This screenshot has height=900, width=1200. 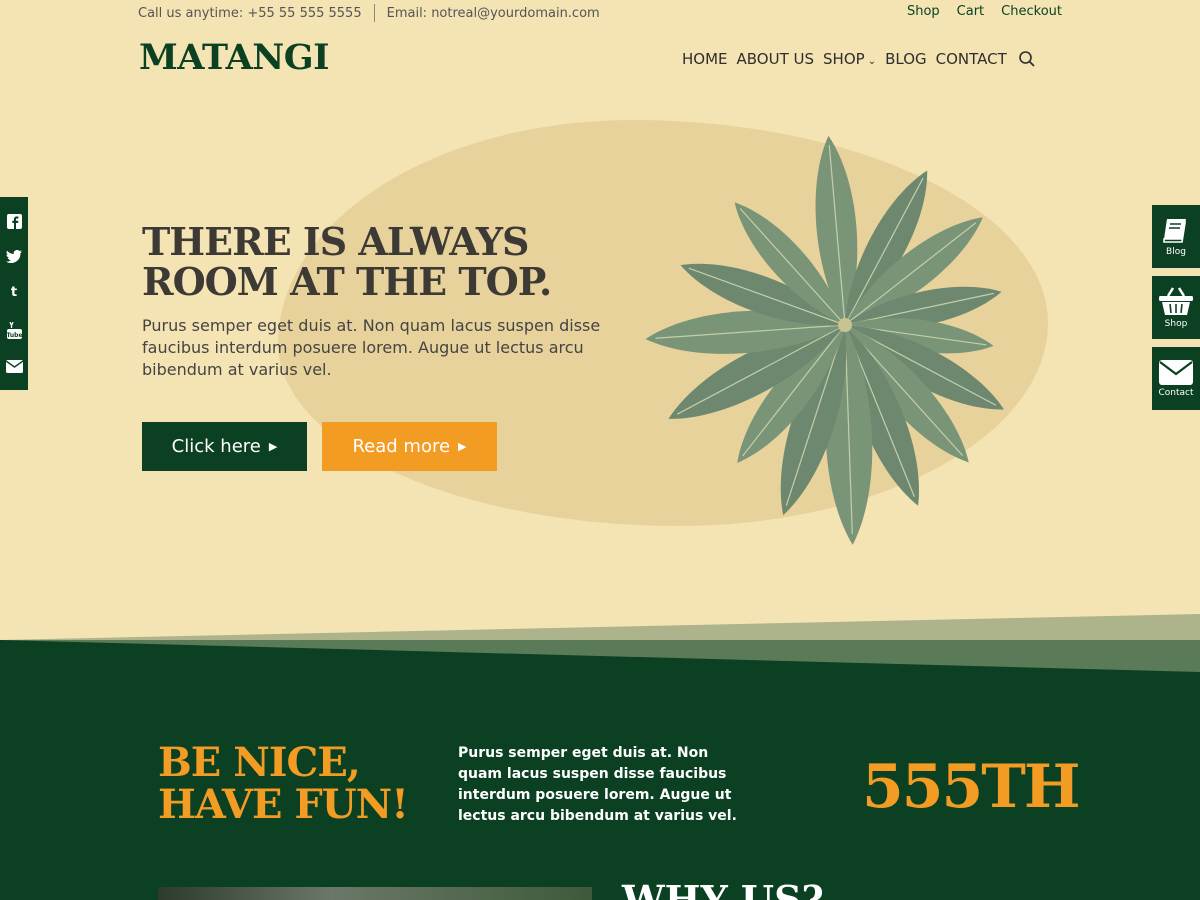 What do you see at coordinates (401, 446) in the screenshot?
I see `read-more-label: Read more` at bounding box center [401, 446].